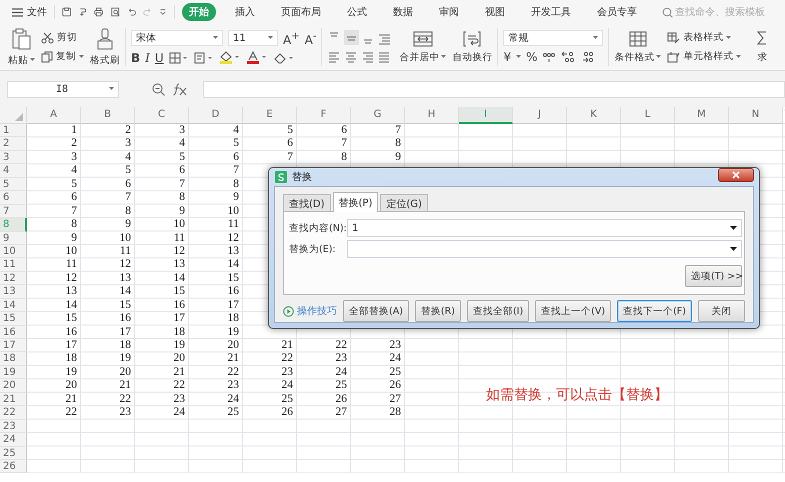 This screenshot has height=482, width=785. What do you see at coordinates (762, 57) in the screenshot?
I see `sum-label: 求` at bounding box center [762, 57].